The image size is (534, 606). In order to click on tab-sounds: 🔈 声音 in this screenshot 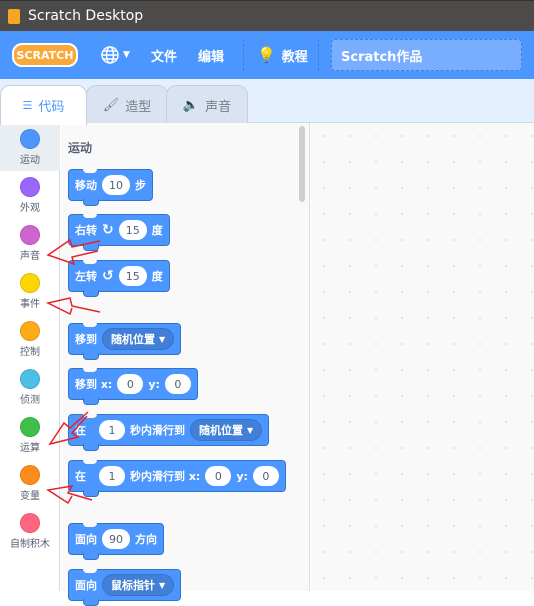, I will do `click(207, 104)`.